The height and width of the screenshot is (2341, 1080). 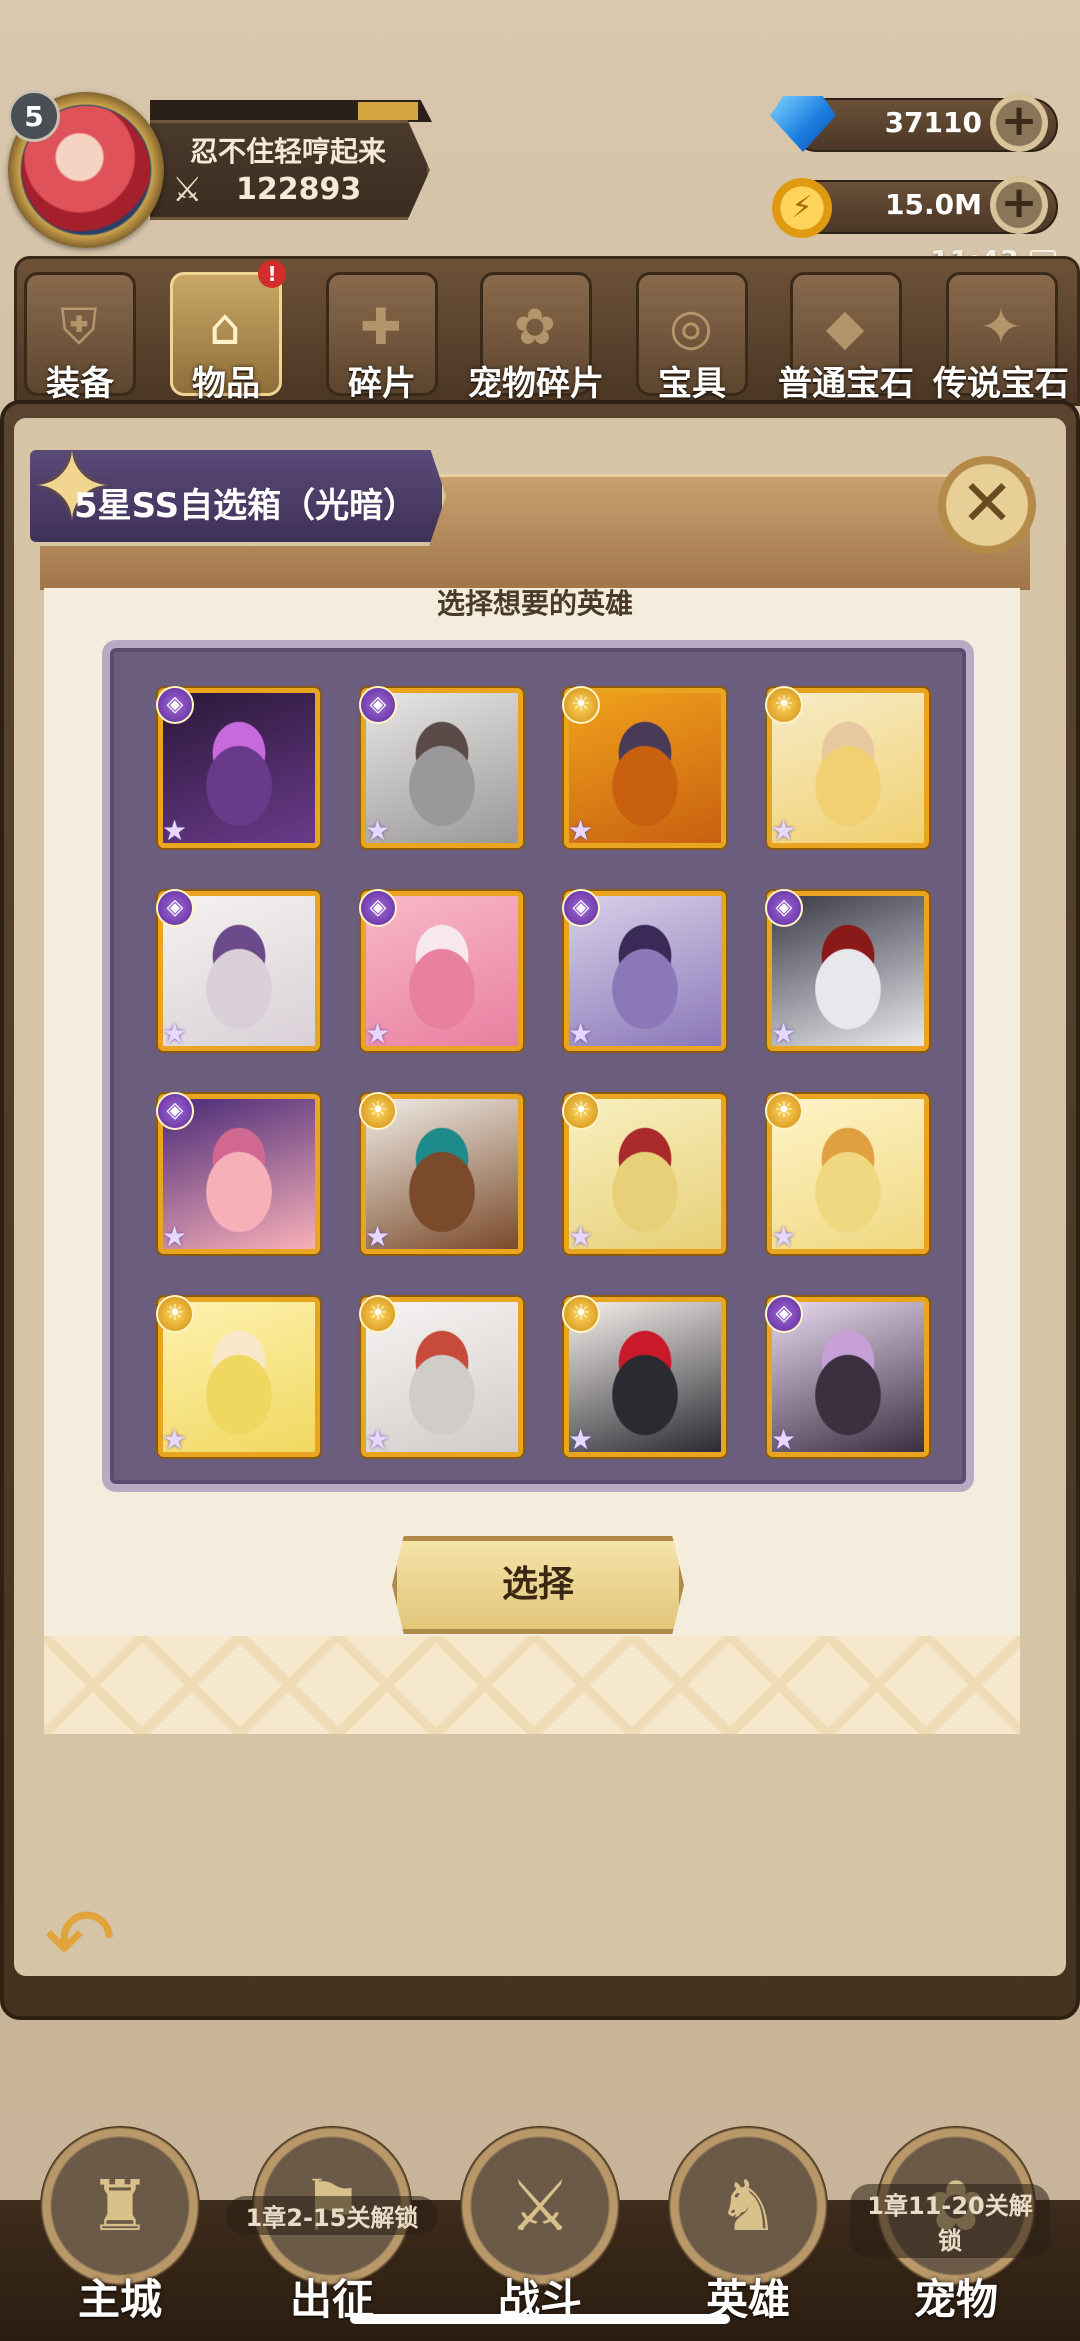 What do you see at coordinates (540, 2319) in the screenshot?
I see `home-indicator` at bounding box center [540, 2319].